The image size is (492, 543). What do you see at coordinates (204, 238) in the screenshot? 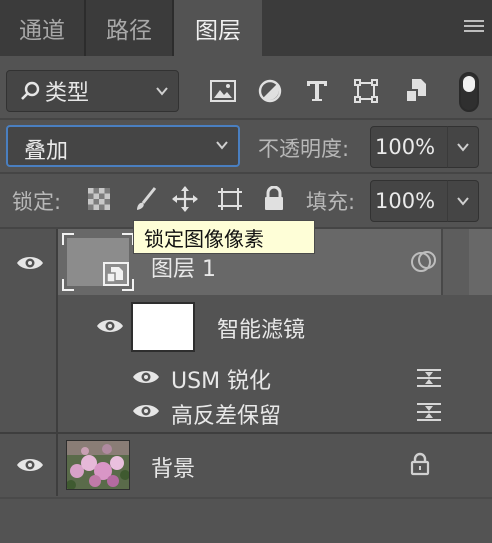
I see `tooltip-text: 锁定图像像素` at bounding box center [204, 238].